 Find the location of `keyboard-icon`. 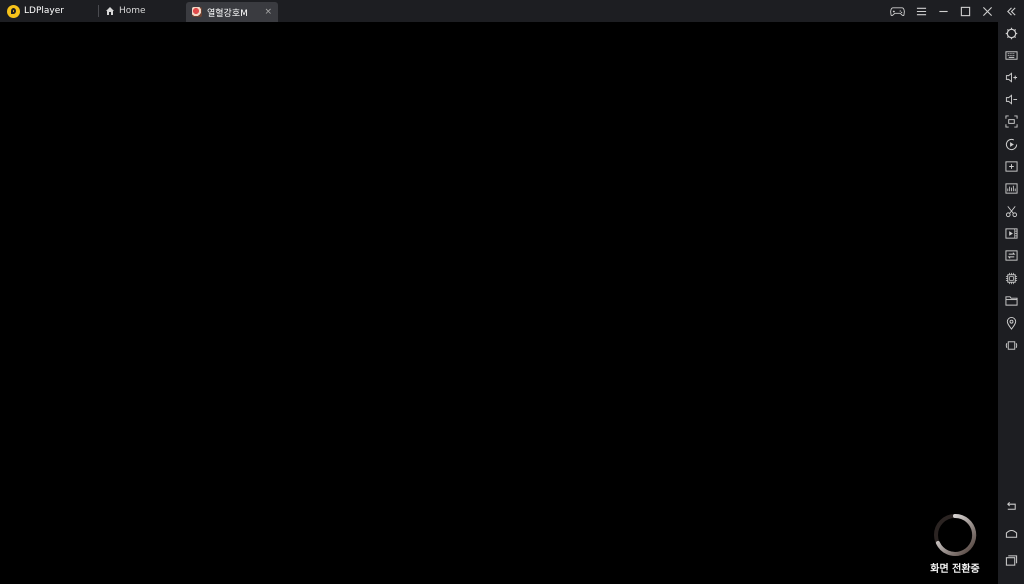

keyboard-icon is located at coordinates (1011, 55).